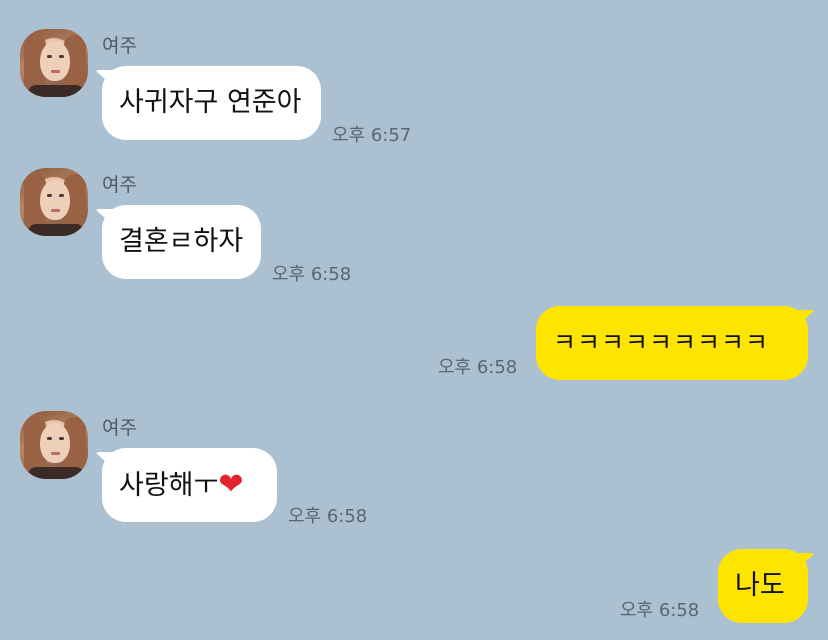 The width and height of the screenshot is (828, 640). What do you see at coordinates (231, 484) in the screenshot?
I see `heart-icon: ❤` at bounding box center [231, 484].